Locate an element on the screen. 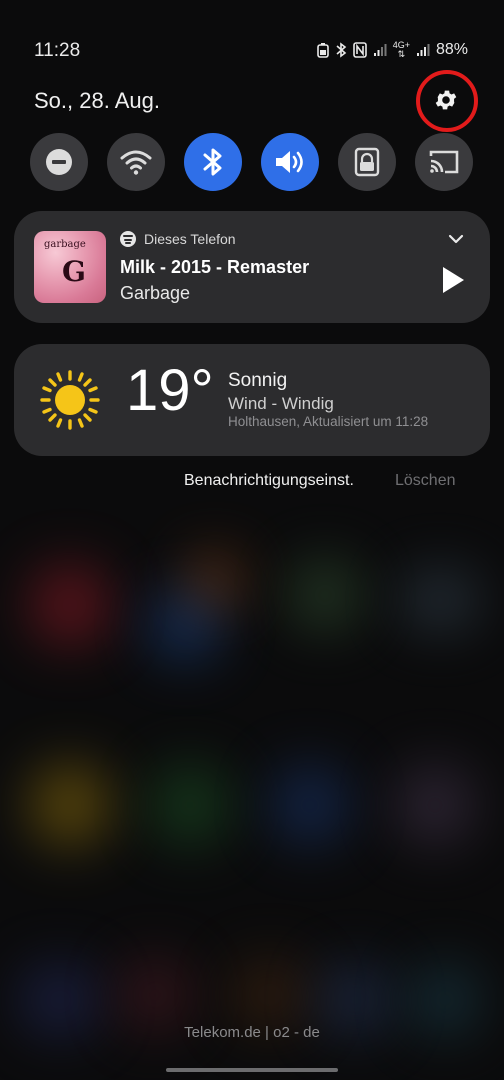 This screenshot has width=504, height=1080. clock: 11:28 is located at coordinates (57, 50).